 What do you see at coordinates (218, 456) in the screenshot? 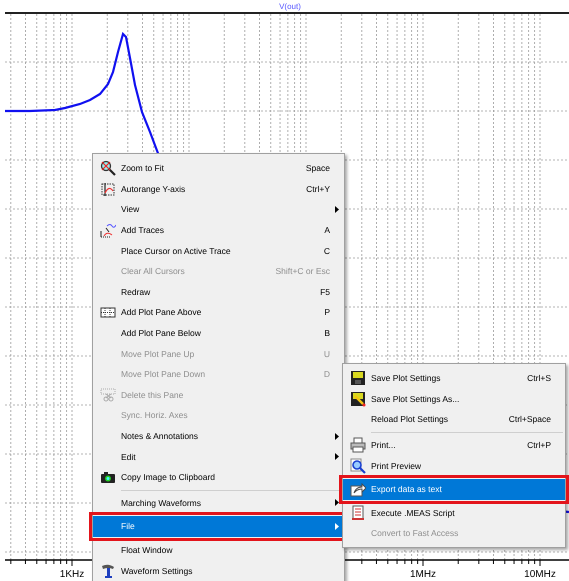
I see `menu-item: Edit` at bounding box center [218, 456].